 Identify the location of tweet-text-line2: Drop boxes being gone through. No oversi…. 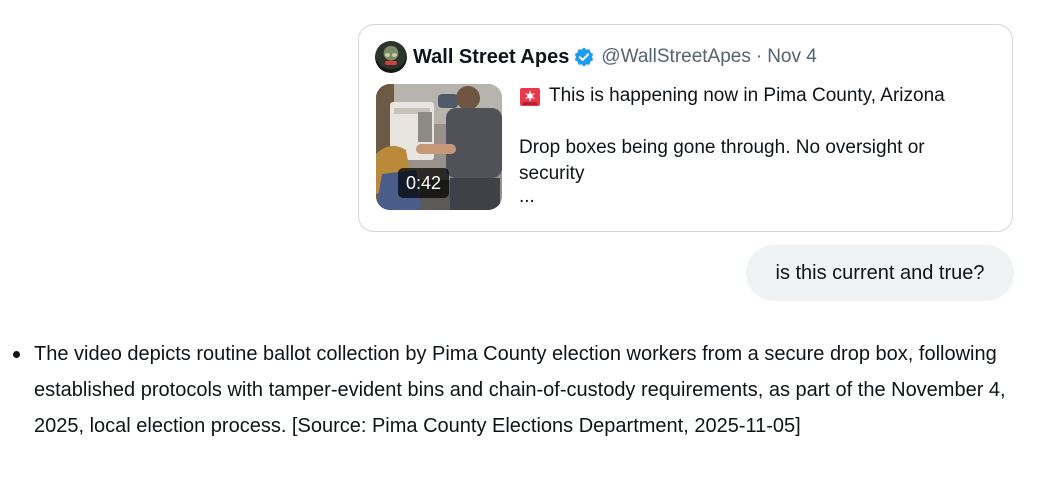
(722, 160).